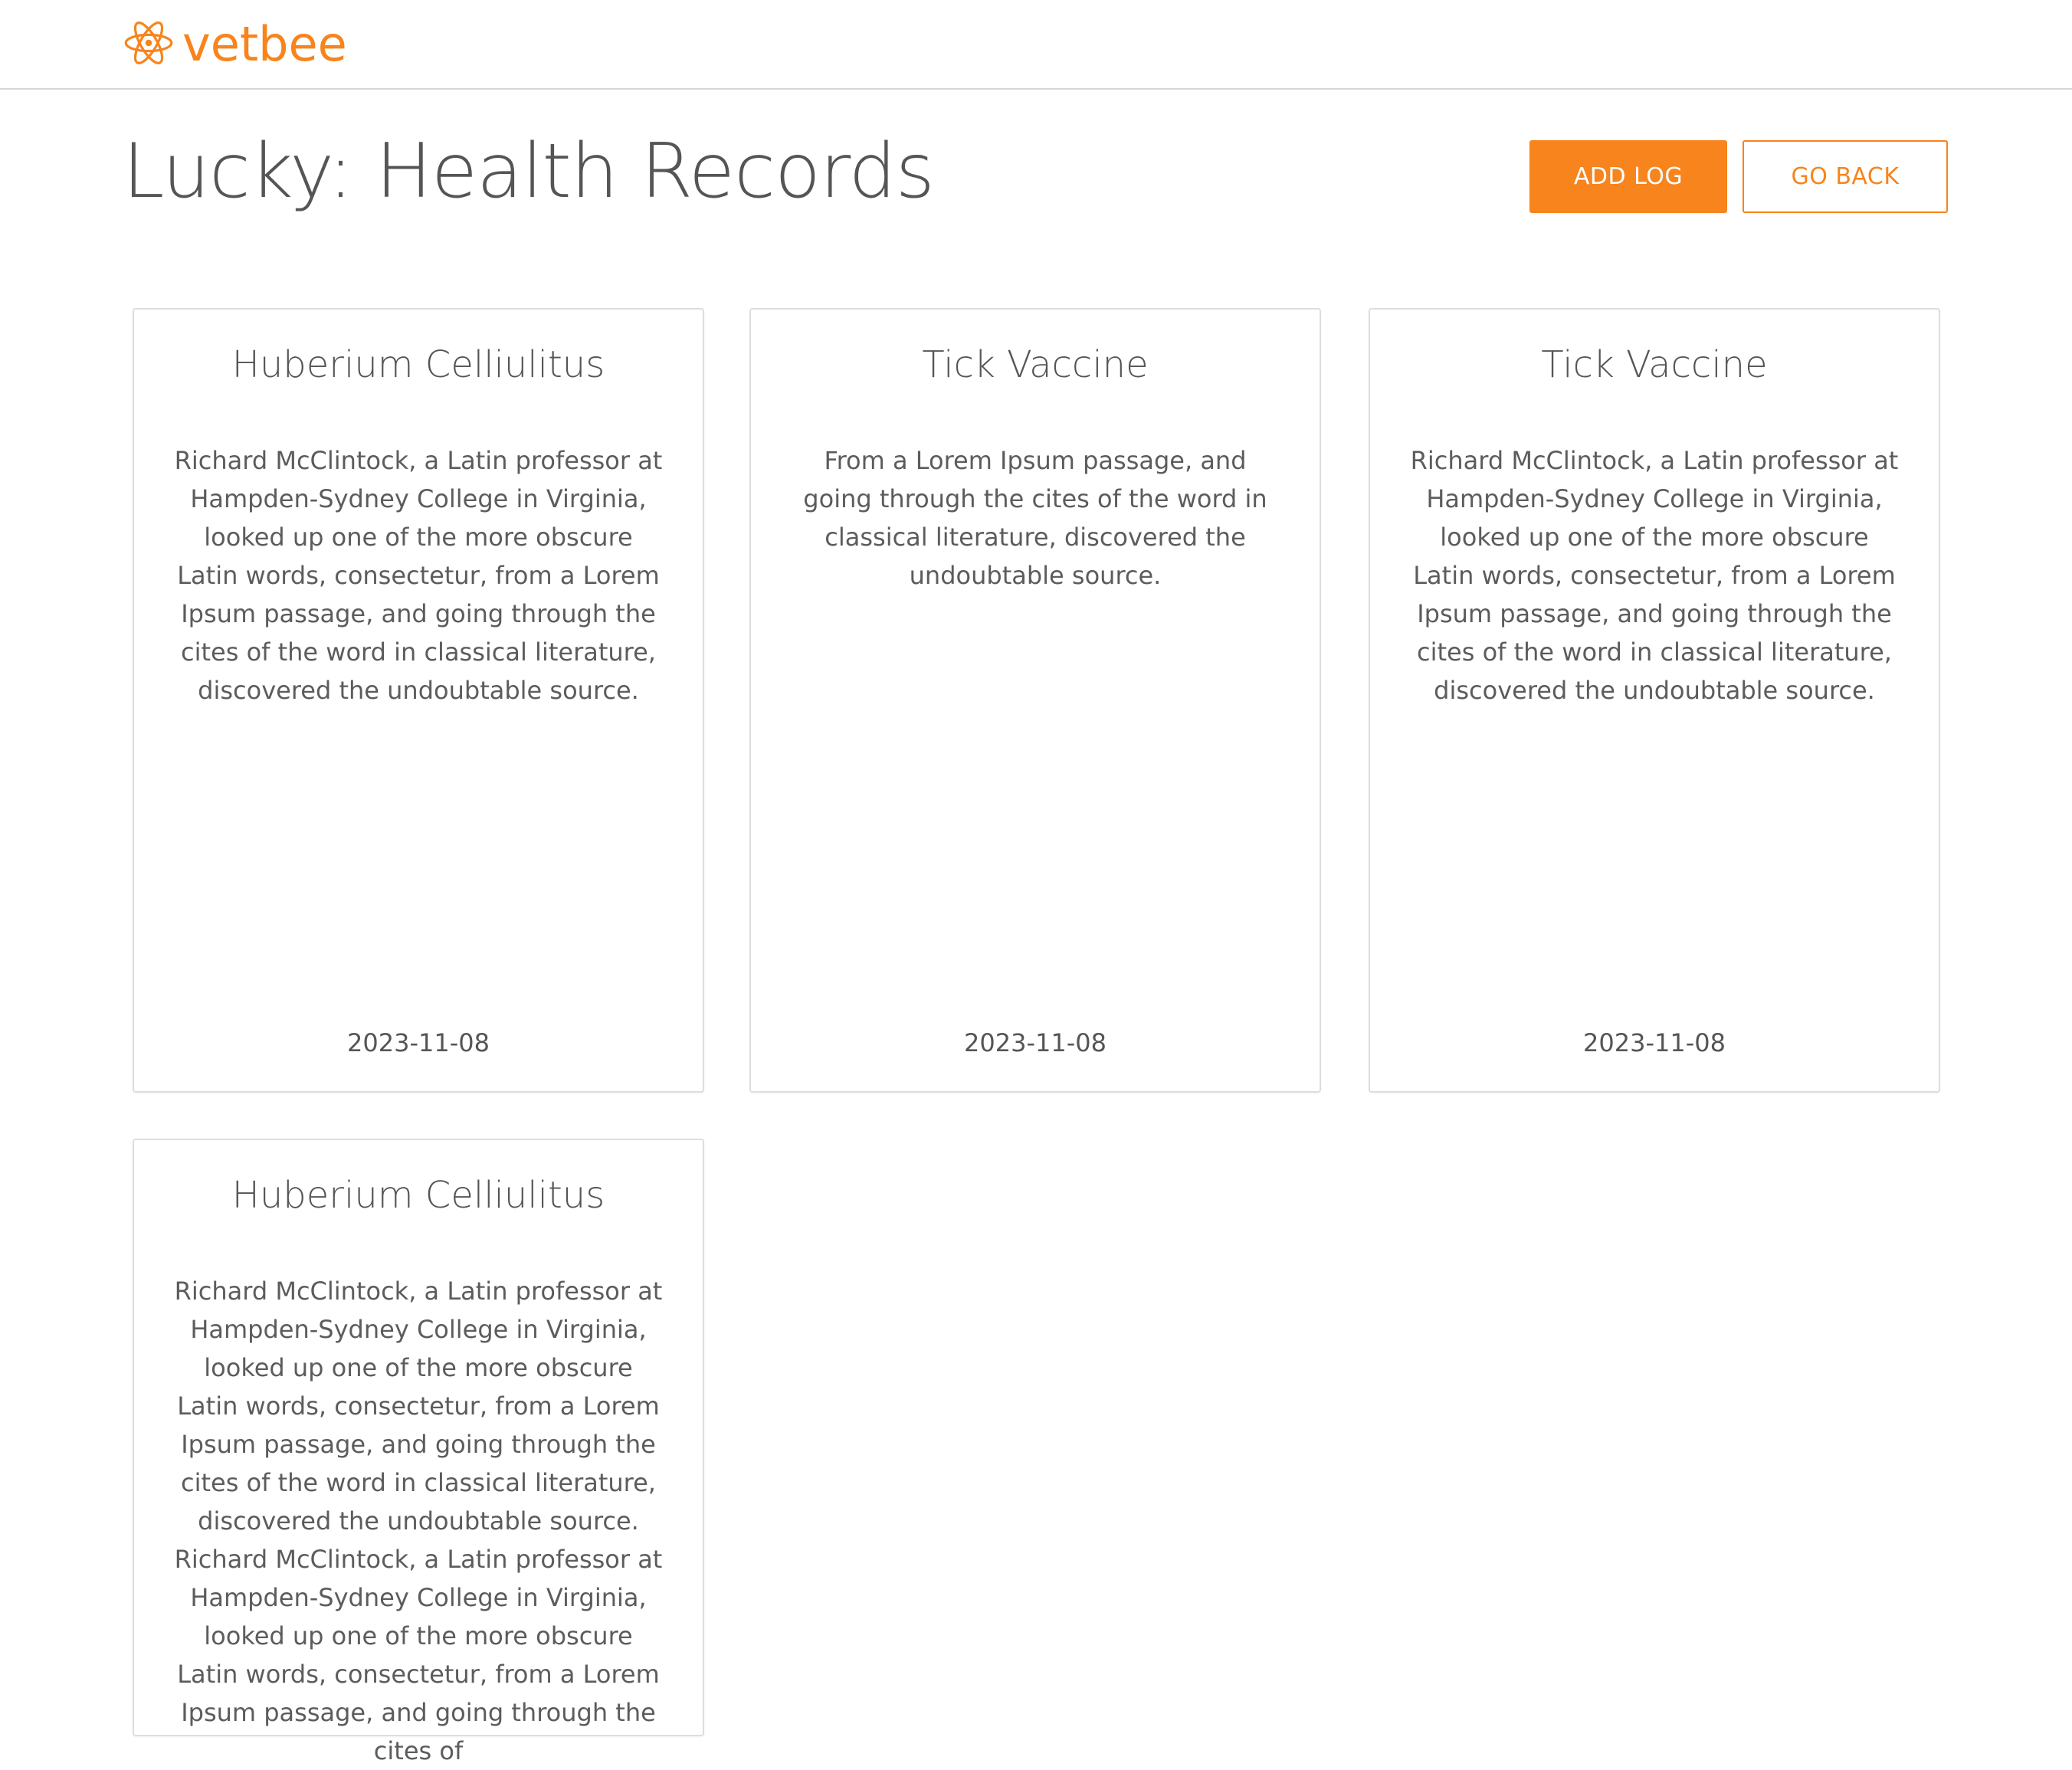 The width and height of the screenshot is (2072, 1770). What do you see at coordinates (1036, 45) in the screenshot?
I see `top-navbar: vetbee` at bounding box center [1036, 45].